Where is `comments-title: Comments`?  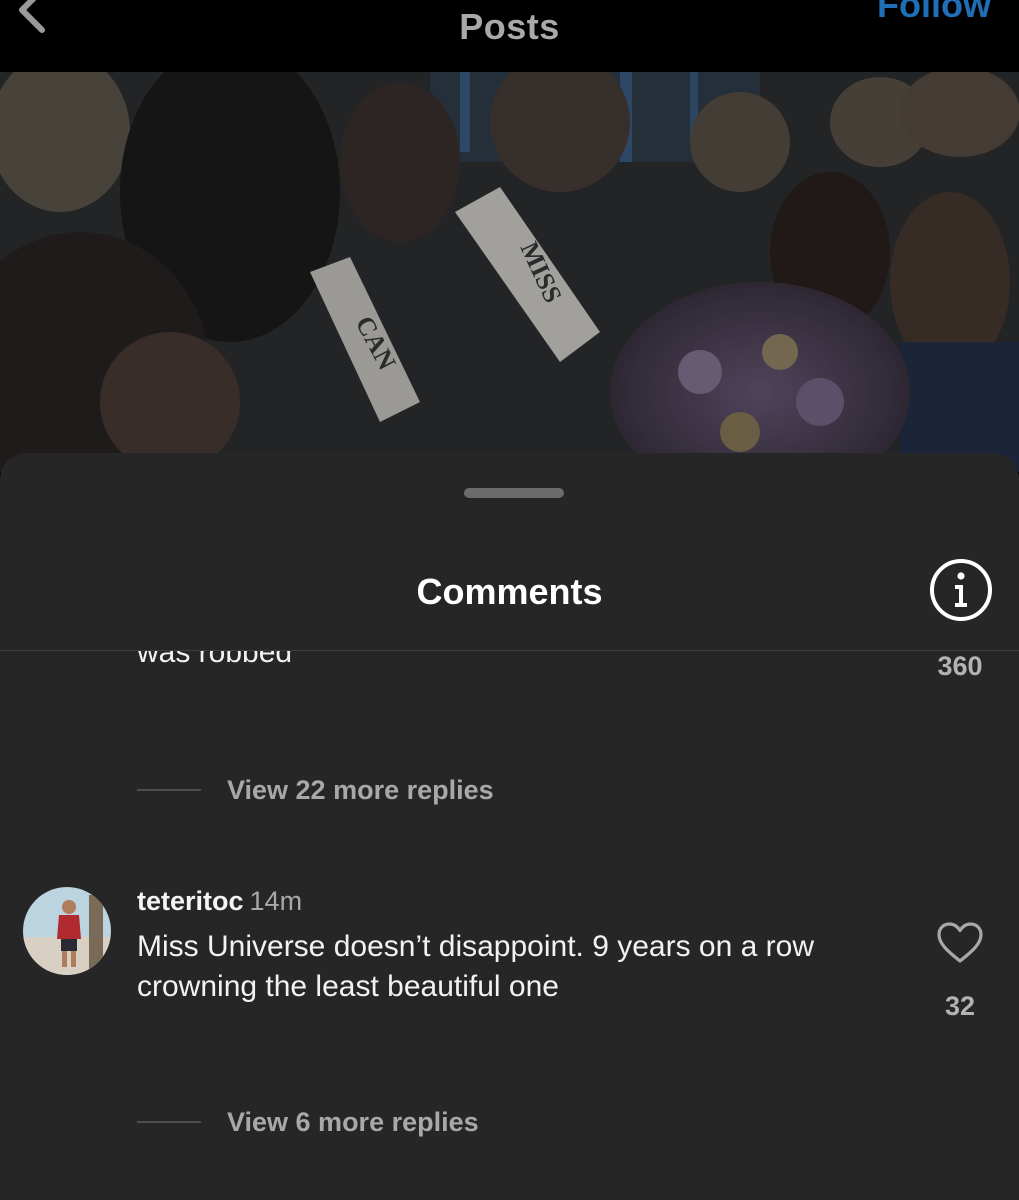
comments-title: Comments is located at coordinates (509, 591).